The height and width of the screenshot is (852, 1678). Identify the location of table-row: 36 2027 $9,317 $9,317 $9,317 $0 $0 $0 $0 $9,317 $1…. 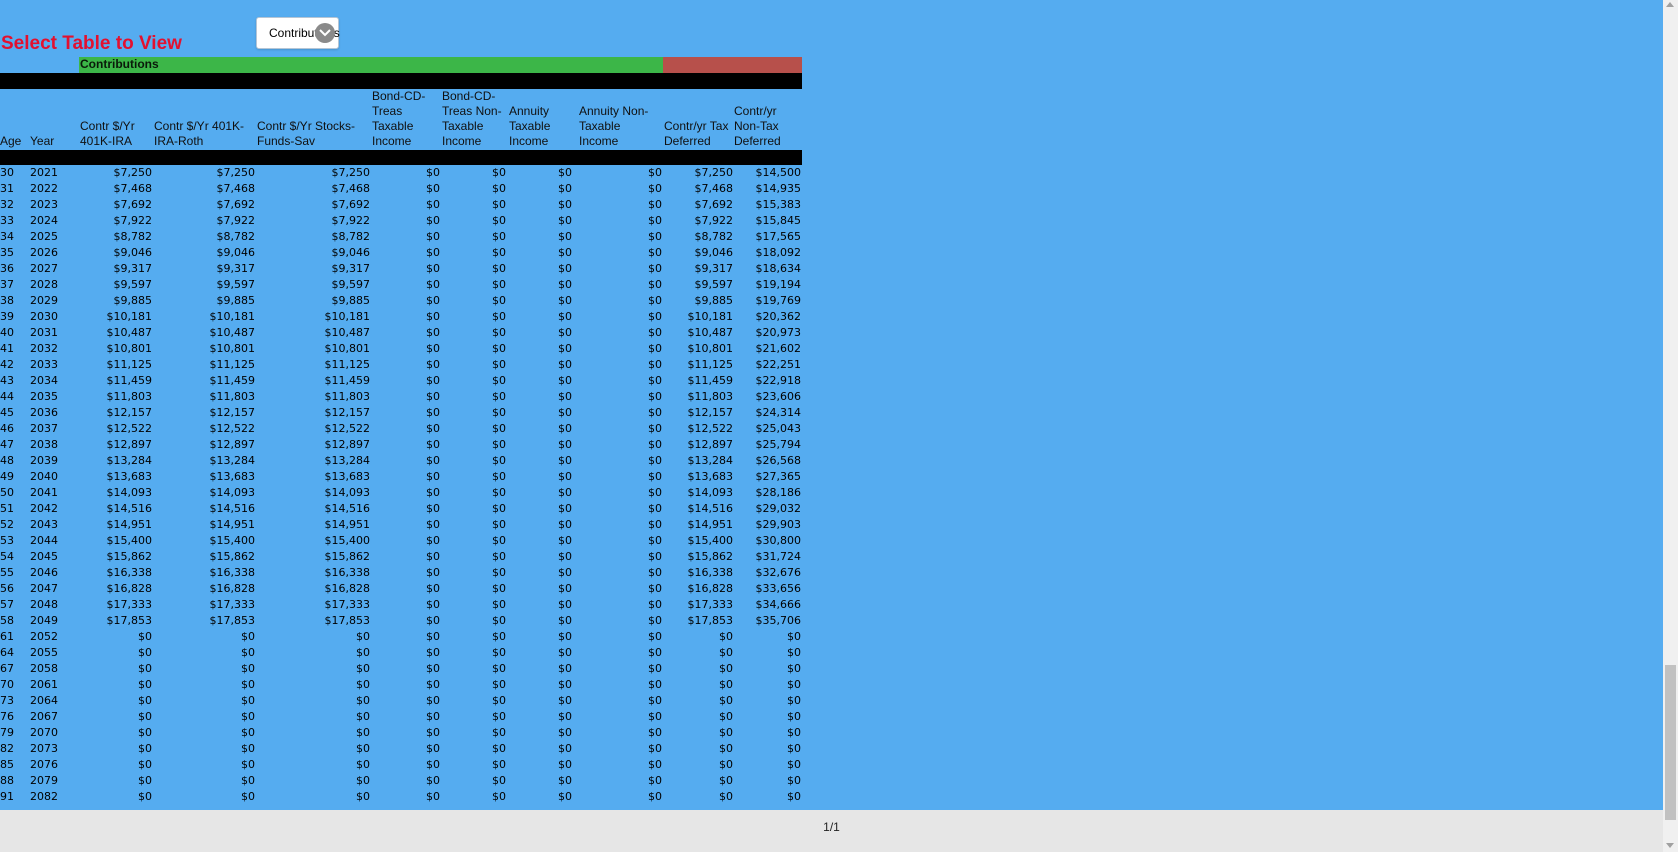
(401, 269).